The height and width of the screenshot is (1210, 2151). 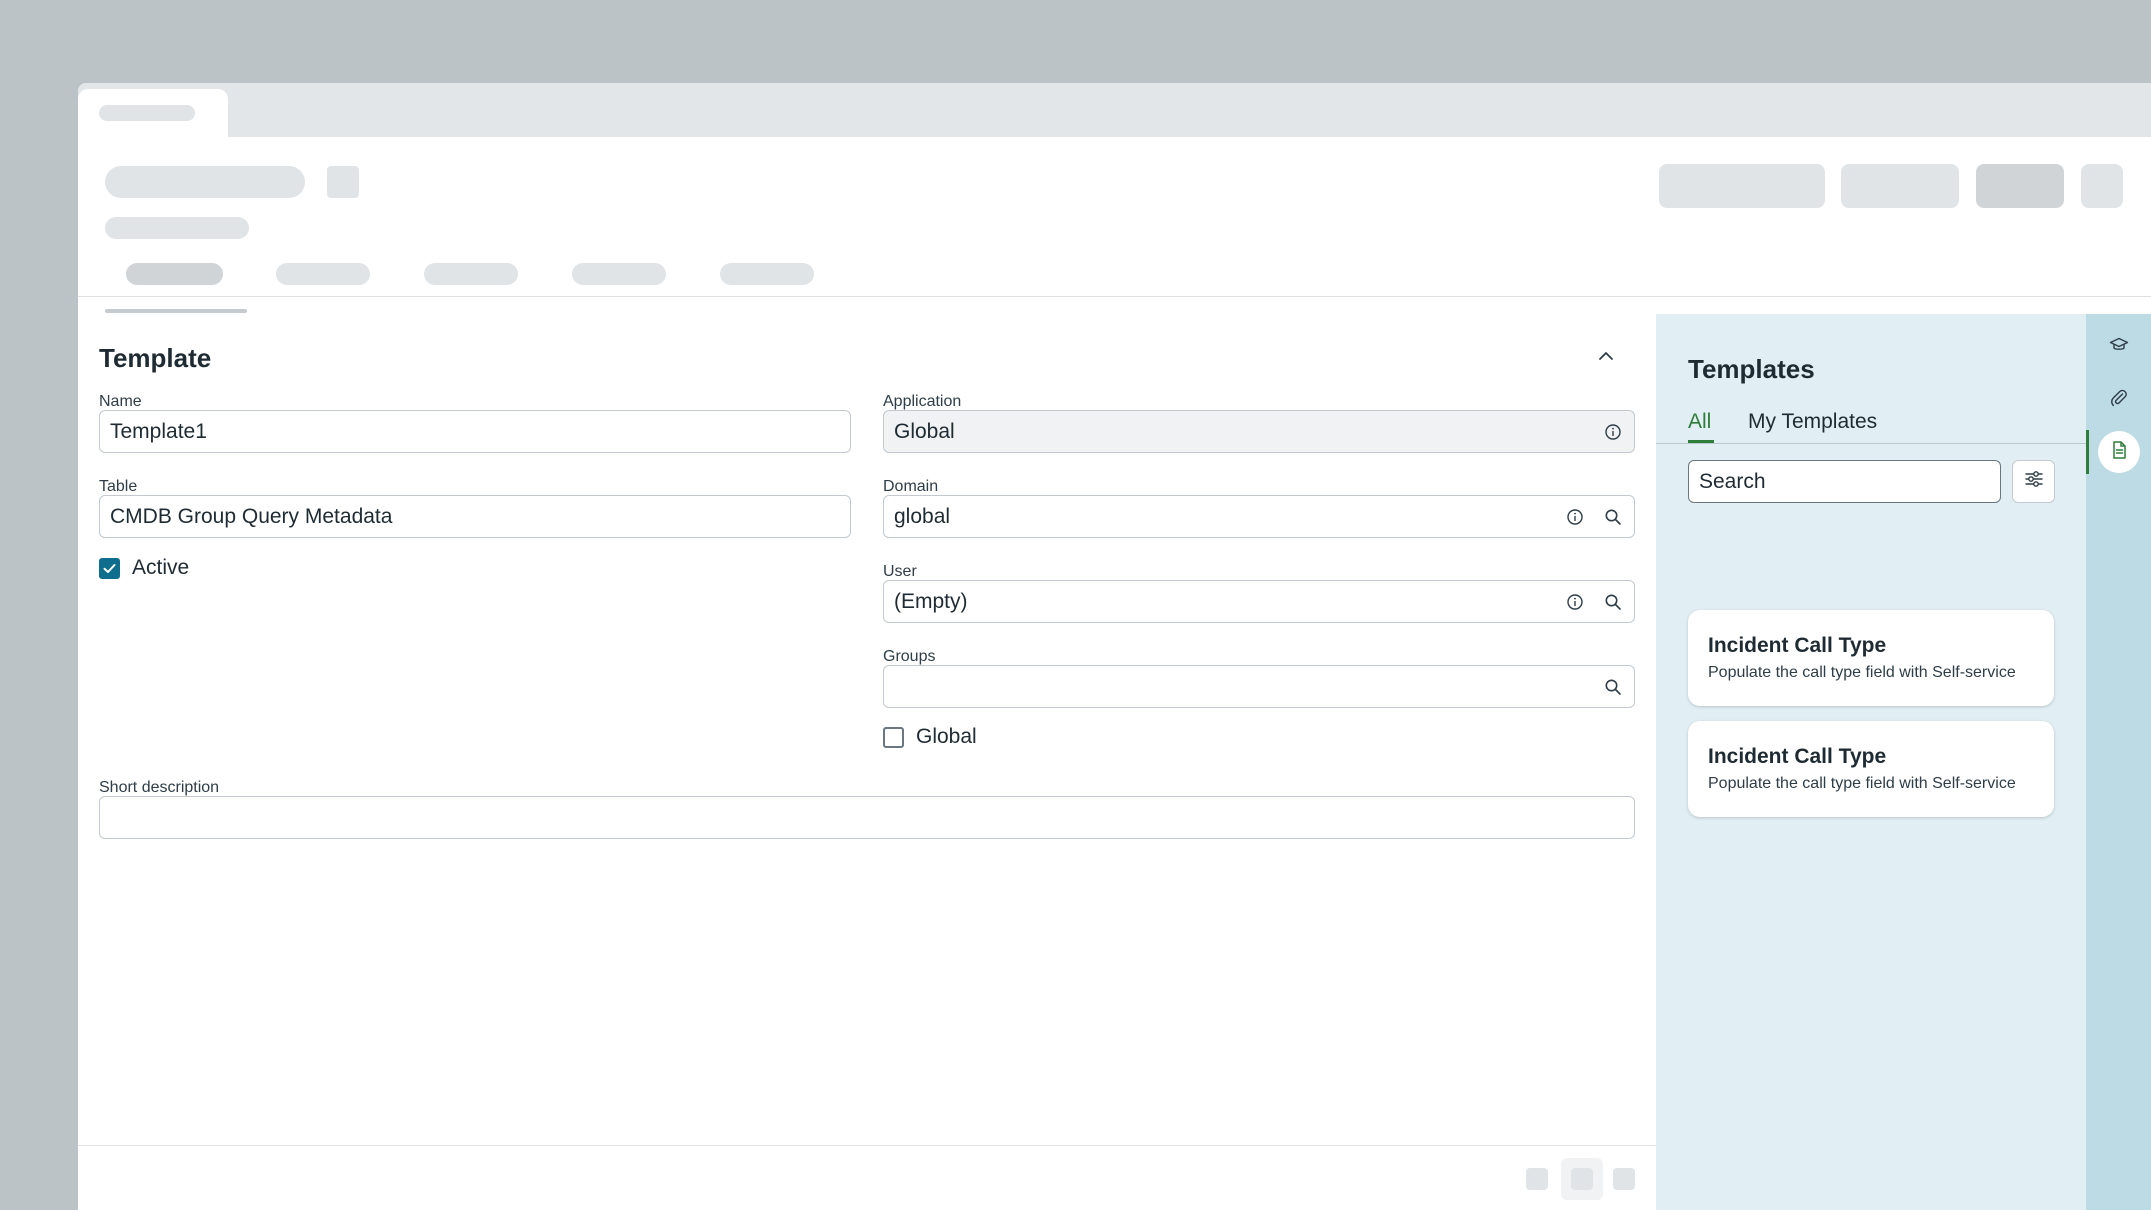 What do you see at coordinates (1699, 422) in the screenshot?
I see `tab-all: All` at bounding box center [1699, 422].